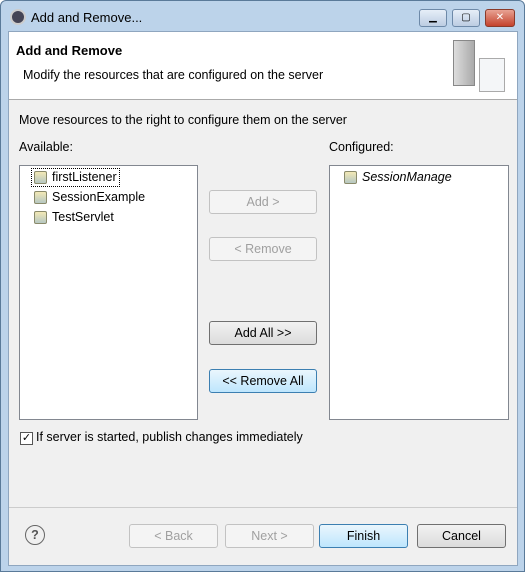 This screenshot has height=572, width=525. I want to click on cancel-button: Cancel, so click(461, 536).